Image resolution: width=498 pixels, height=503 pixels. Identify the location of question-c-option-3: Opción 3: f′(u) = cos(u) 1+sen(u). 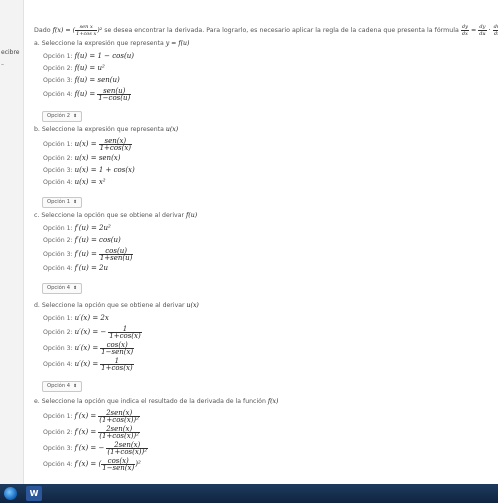
(88, 254).